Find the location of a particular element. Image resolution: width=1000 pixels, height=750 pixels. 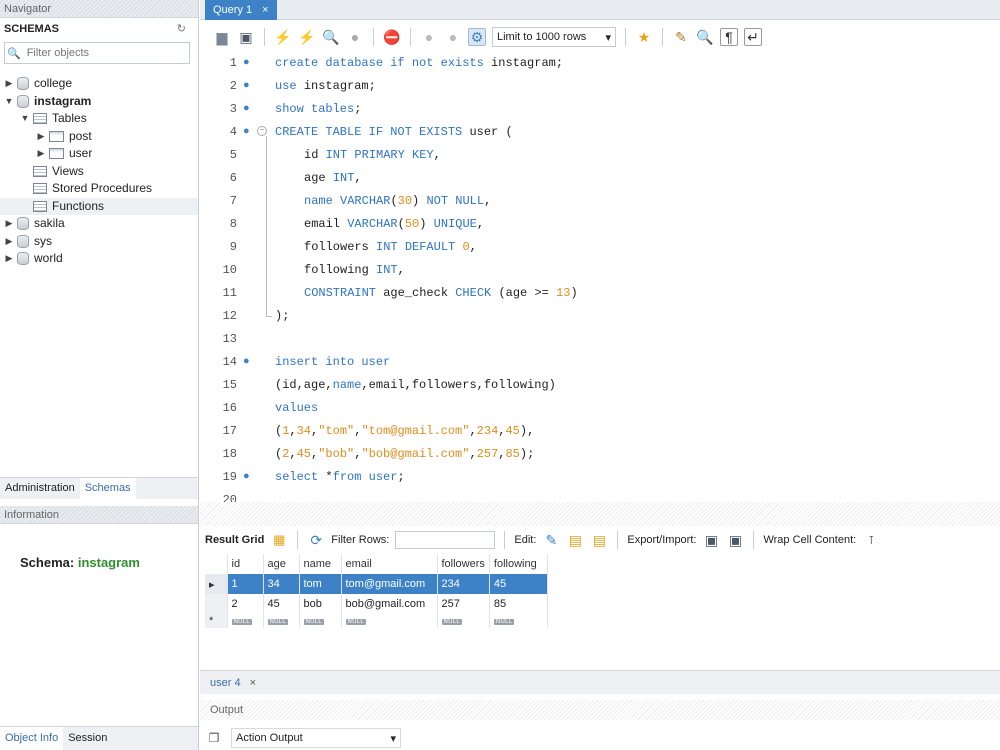

null-cell-id: NULL is located at coordinates (245, 621).